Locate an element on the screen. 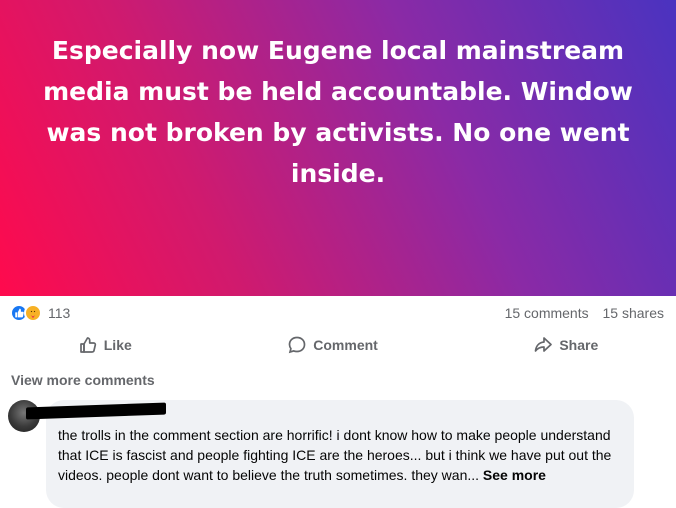 Image resolution: width=676 pixels, height=508 pixels. like-button: Like is located at coordinates (105, 345).